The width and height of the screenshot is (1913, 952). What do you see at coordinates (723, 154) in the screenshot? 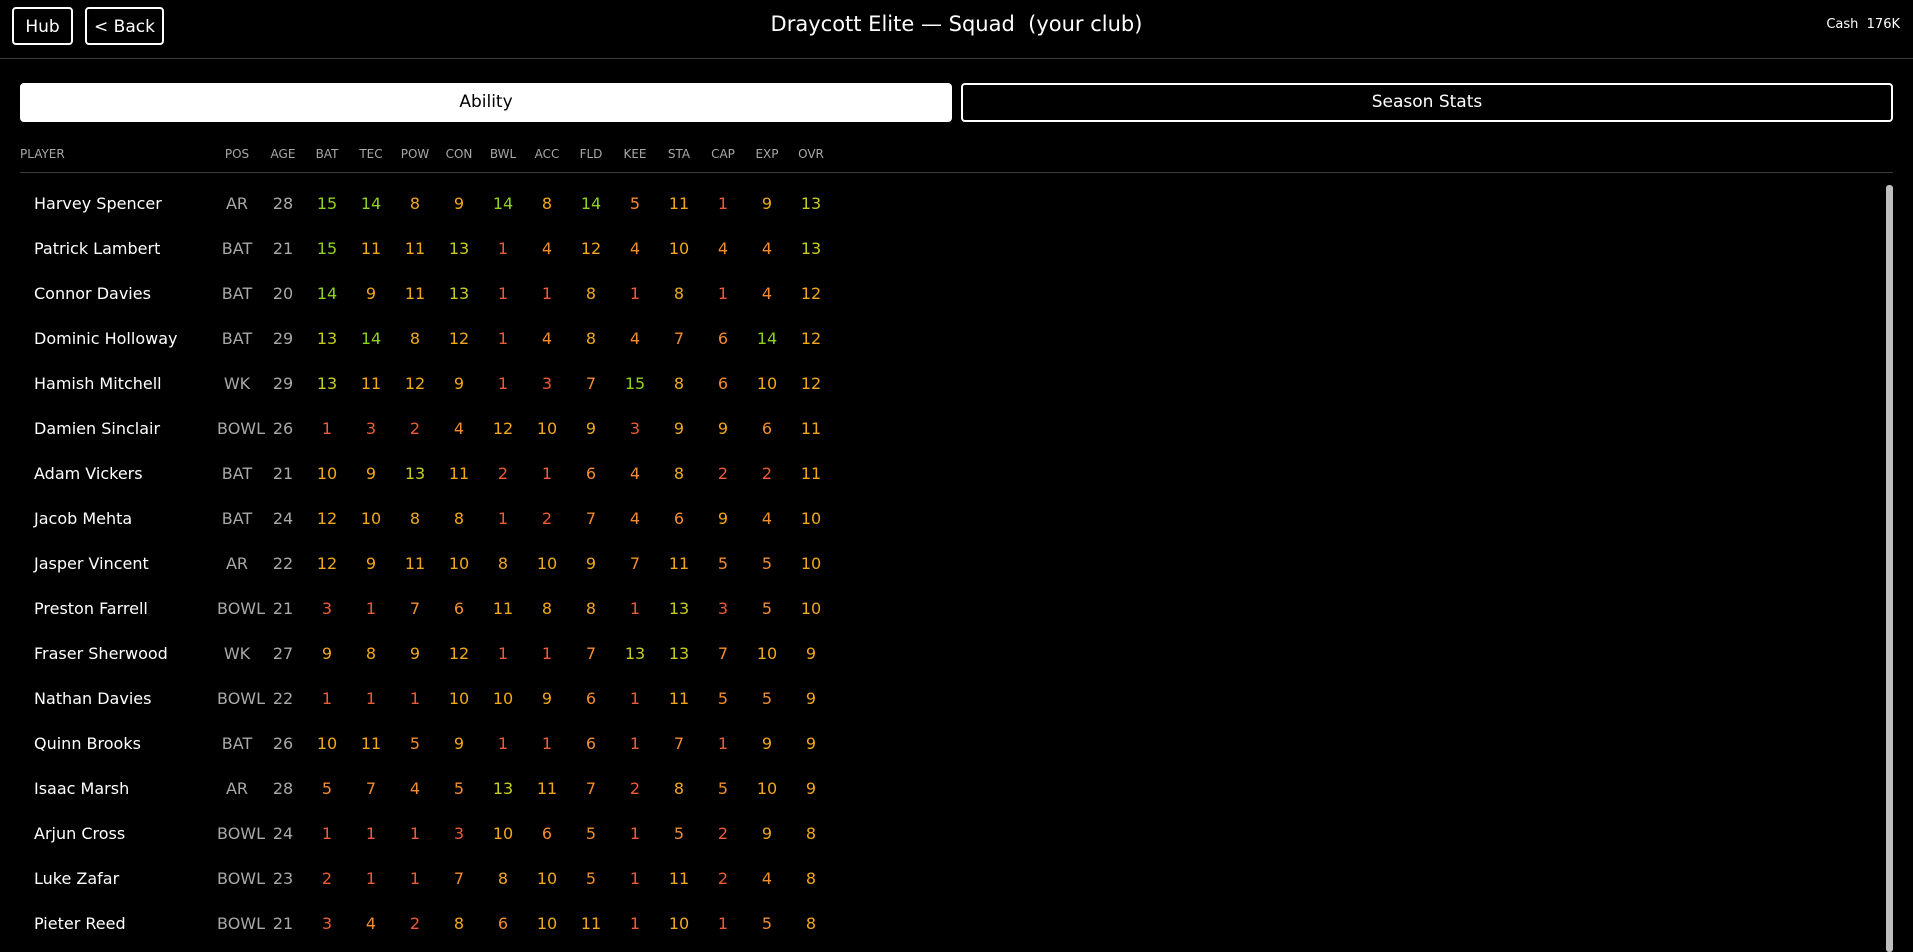
I see `column-header-cap: CAP` at bounding box center [723, 154].